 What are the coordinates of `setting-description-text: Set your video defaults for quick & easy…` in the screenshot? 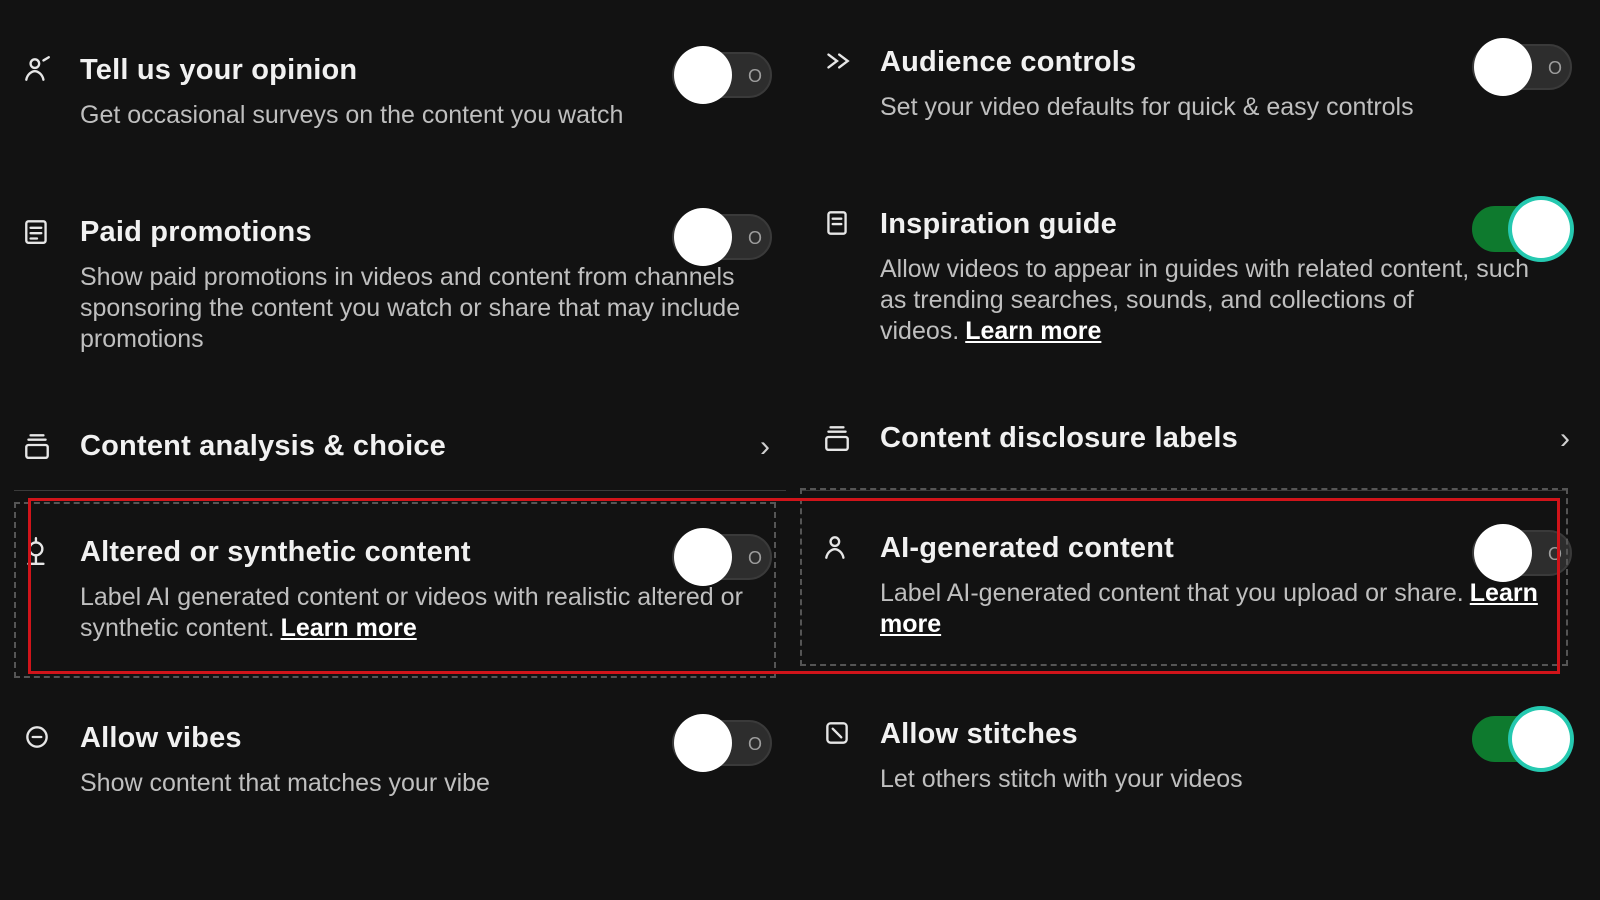 It's located at (1147, 107).